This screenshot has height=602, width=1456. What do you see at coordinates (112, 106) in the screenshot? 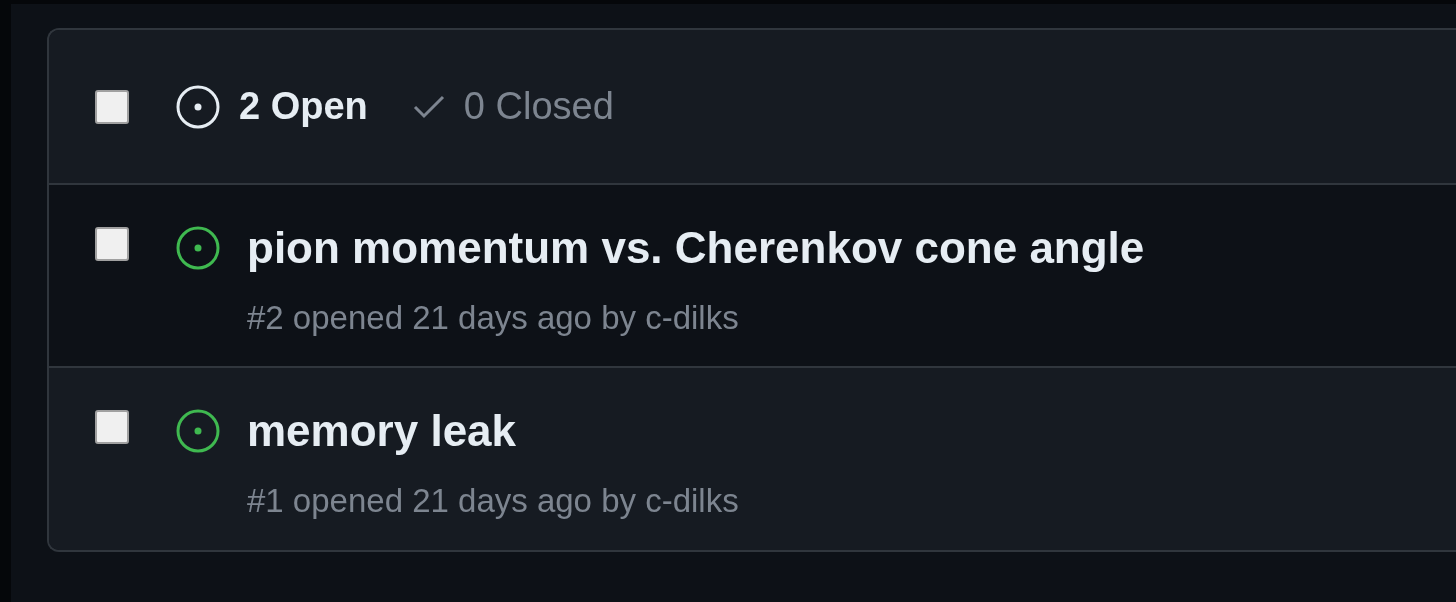
I see `select-all-checkbox` at bounding box center [112, 106].